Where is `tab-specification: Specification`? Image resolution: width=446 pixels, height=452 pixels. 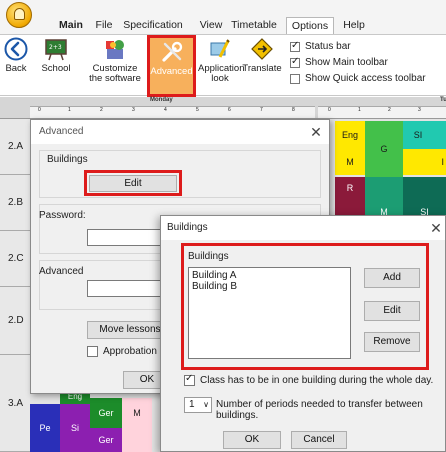
tab-specification: Specification is located at coordinates (153, 25).